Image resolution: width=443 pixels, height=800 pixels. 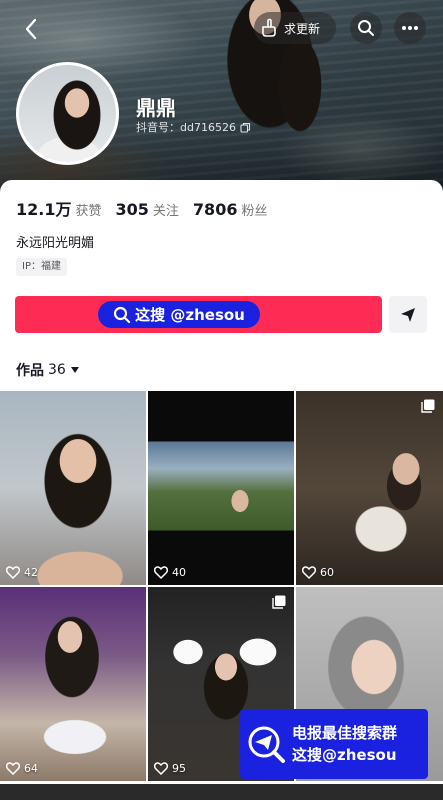 I want to click on search-button, so click(x=366, y=28).